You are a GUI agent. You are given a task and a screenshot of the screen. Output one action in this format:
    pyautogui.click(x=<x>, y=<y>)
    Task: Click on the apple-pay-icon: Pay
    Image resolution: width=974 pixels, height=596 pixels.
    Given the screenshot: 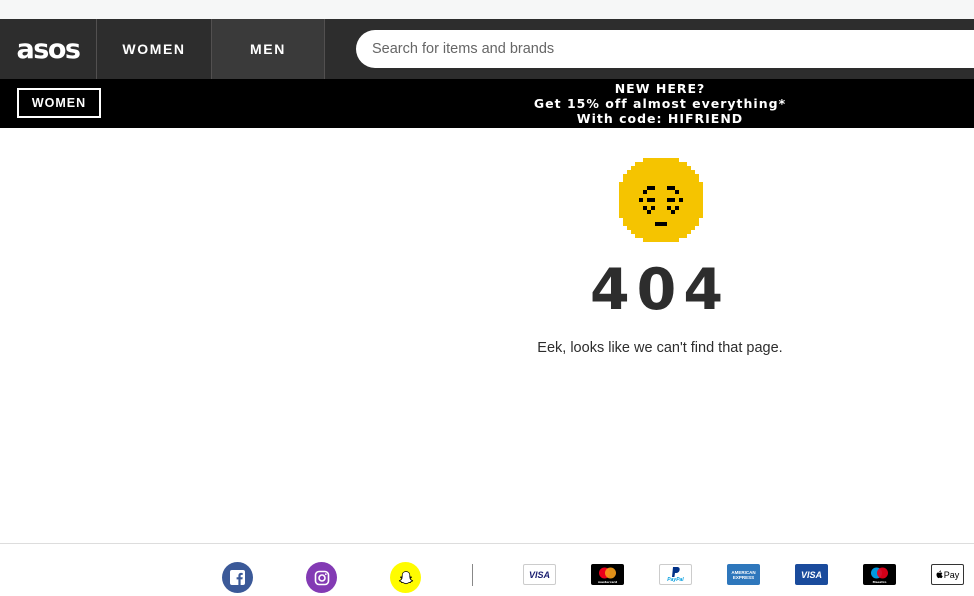 What is the action you would take?
    pyautogui.click(x=947, y=574)
    